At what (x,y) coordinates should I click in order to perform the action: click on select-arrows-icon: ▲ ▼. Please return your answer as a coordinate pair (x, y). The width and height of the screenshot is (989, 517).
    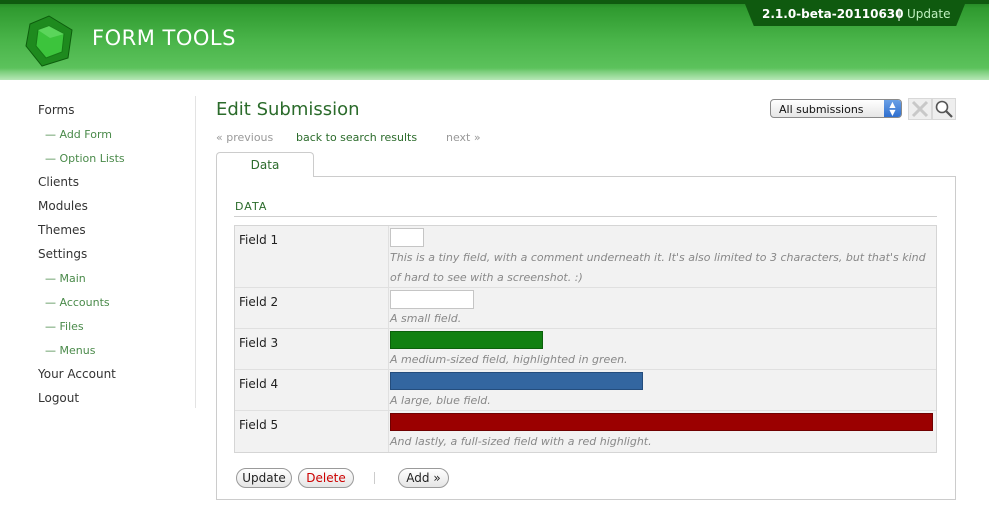
    Looking at the image, I should click on (892, 108).